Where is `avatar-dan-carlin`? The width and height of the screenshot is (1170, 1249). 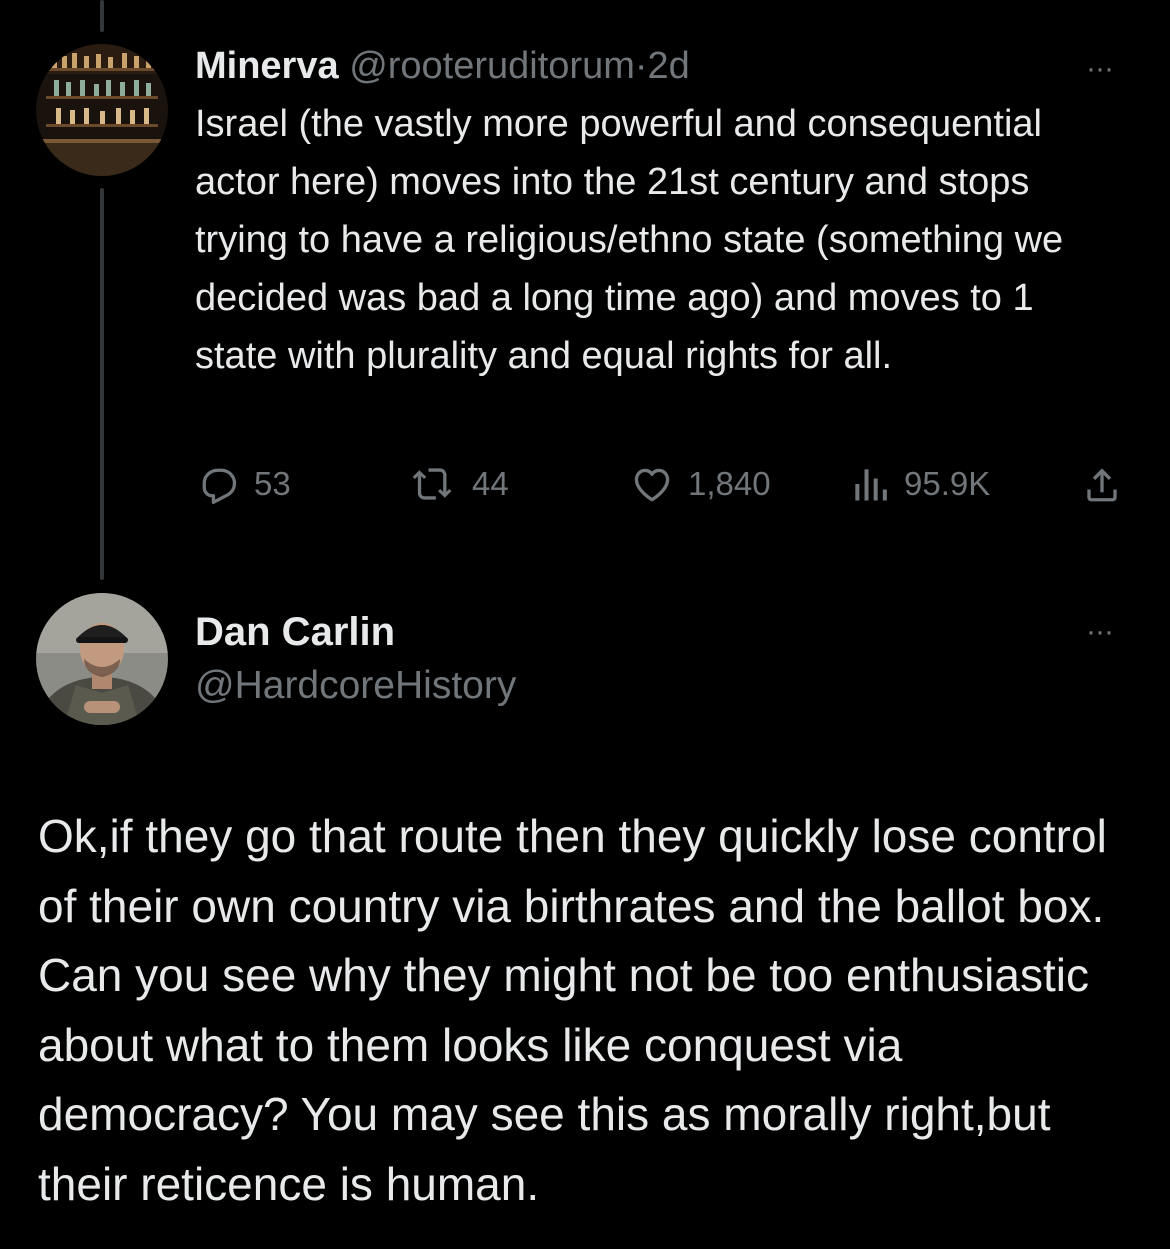
avatar-dan-carlin is located at coordinates (102, 659).